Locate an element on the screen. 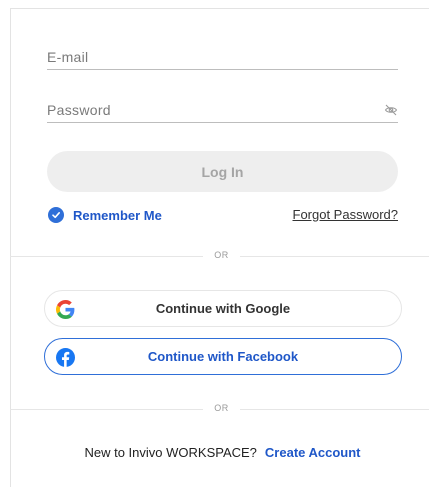 The width and height of the screenshot is (429, 487). google-button-label: Continue with Google is located at coordinates (223, 308).